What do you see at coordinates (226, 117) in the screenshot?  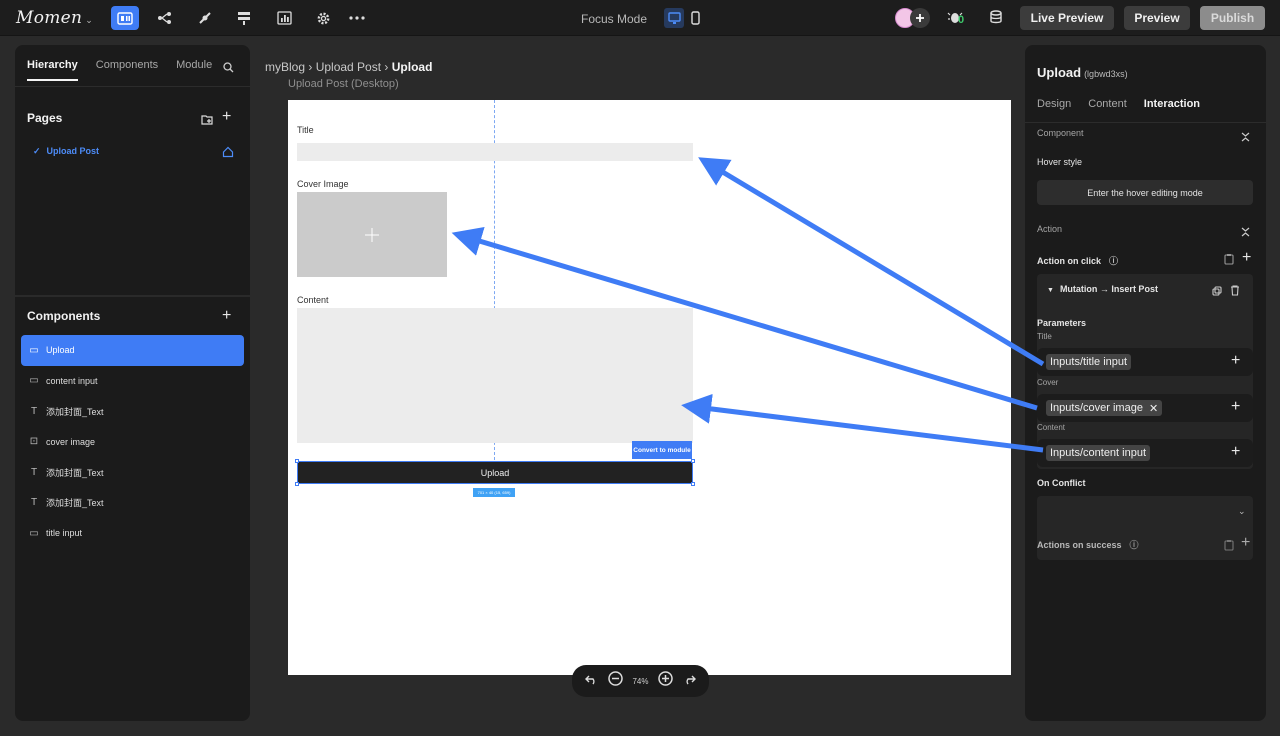 I see `add-page-icon: +` at bounding box center [226, 117].